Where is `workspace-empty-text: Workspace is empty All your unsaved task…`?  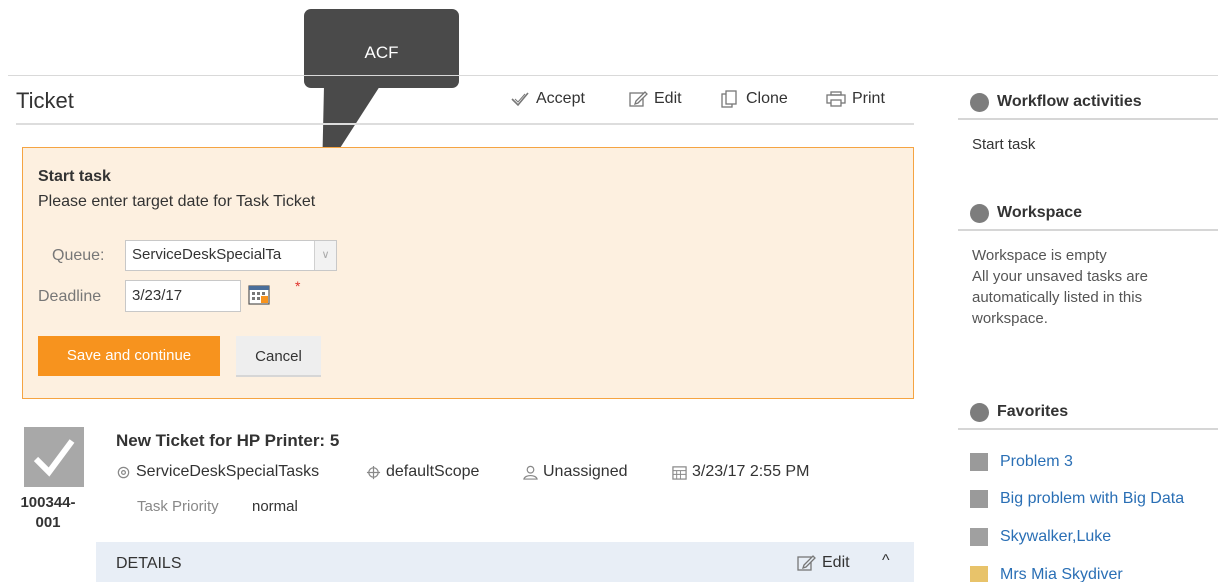
workspace-empty-text: Workspace is empty All your unsaved task… is located at coordinates (1060, 287).